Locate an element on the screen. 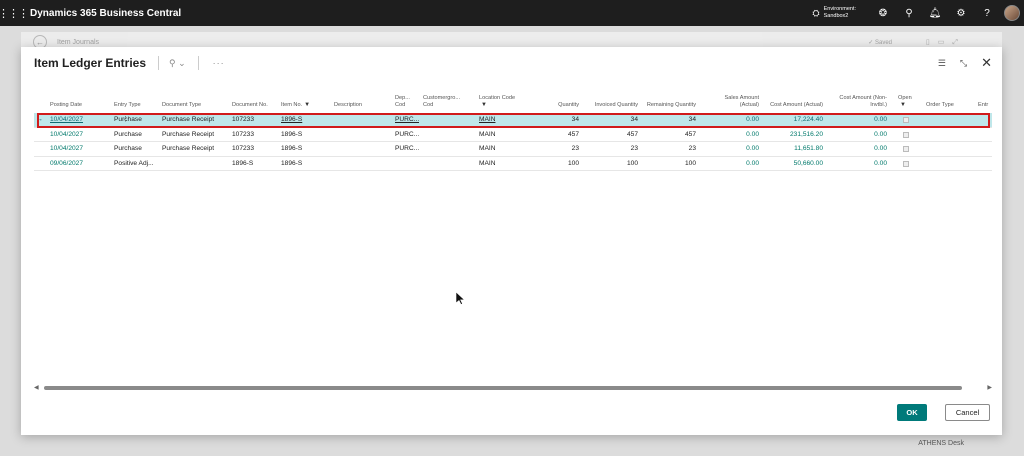 The image size is (1024, 456). cell-cost-amount: 231,516.20 is located at coordinates (795, 135).